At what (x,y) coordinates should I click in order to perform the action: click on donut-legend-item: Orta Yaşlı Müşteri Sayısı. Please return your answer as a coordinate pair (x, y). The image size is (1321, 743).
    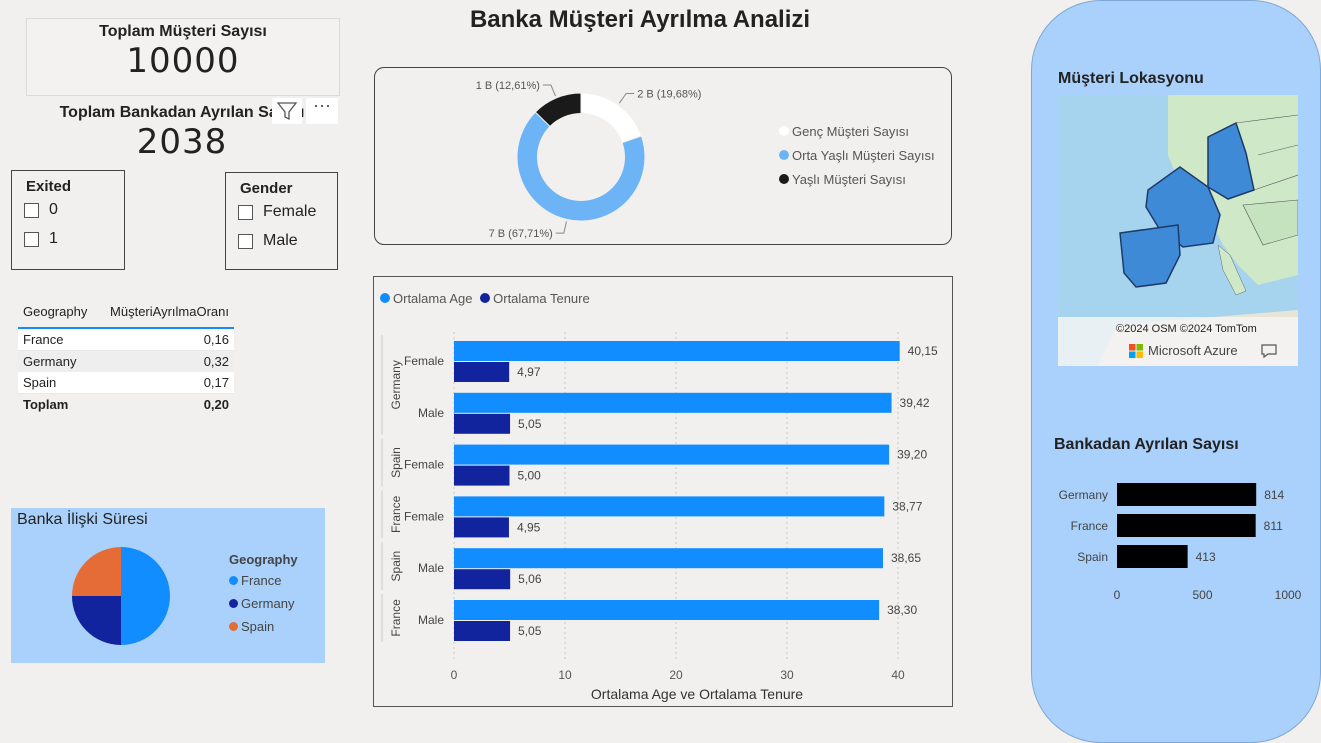
    Looking at the image, I should click on (857, 155).